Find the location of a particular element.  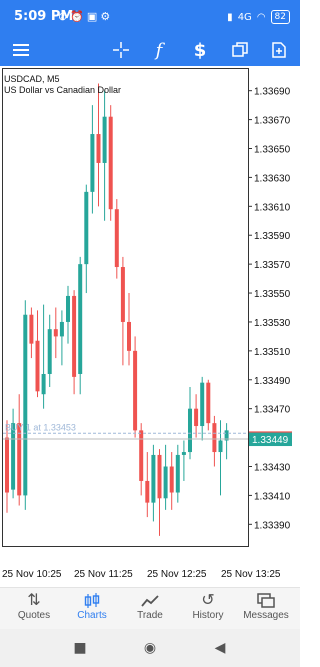

nav-messages: Messages is located at coordinates (266, 609).